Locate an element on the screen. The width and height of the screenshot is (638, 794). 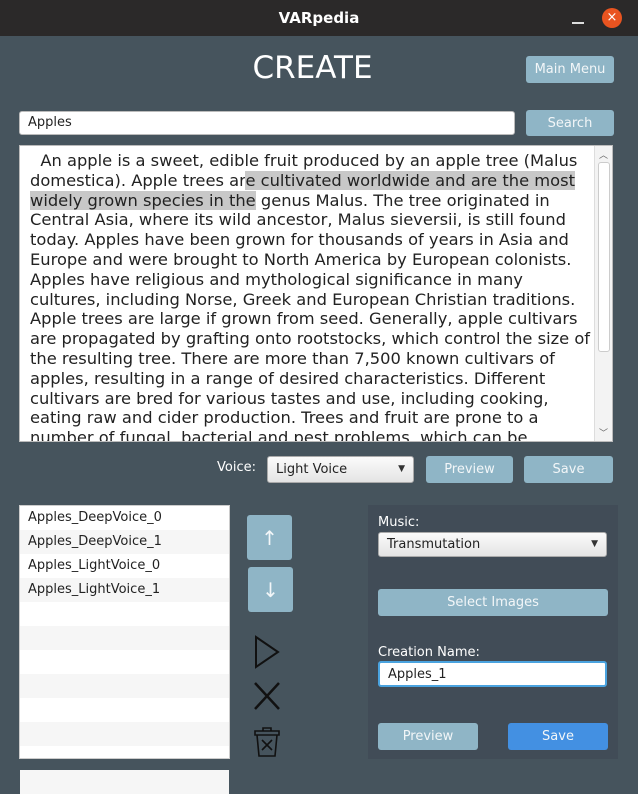
music-selected: Transmutation is located at coordinates (434, 544).